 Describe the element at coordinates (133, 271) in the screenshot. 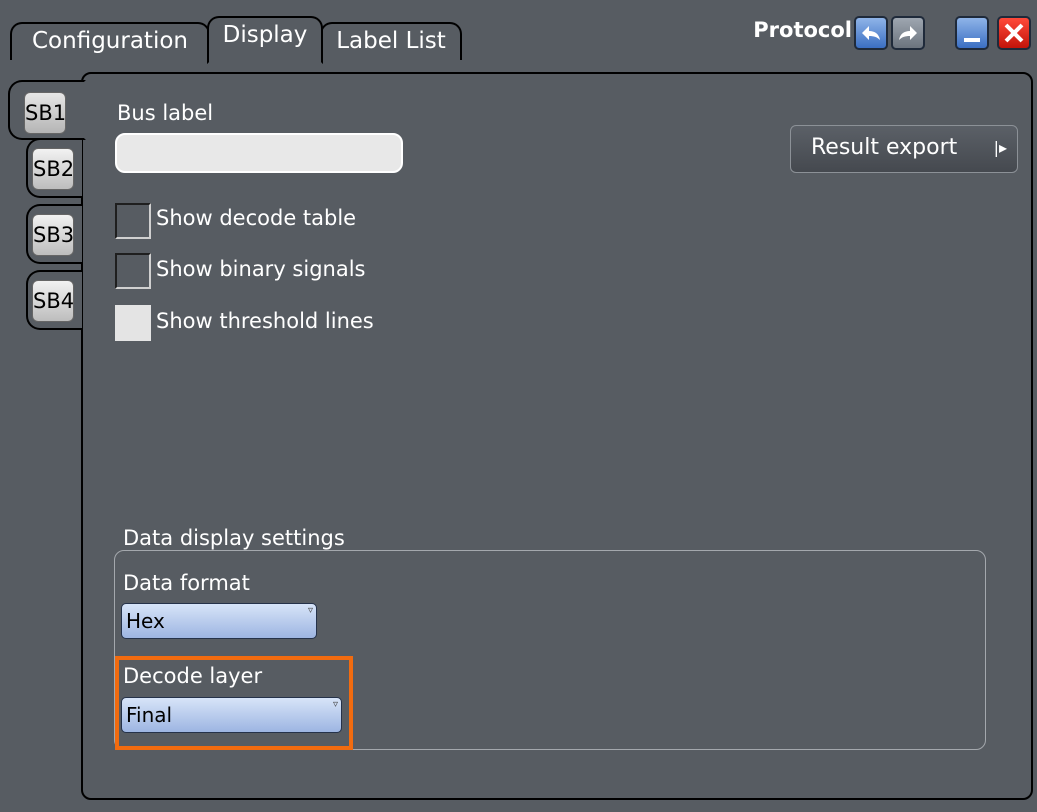

I see `show-binary-signals-checkbox` at that location.